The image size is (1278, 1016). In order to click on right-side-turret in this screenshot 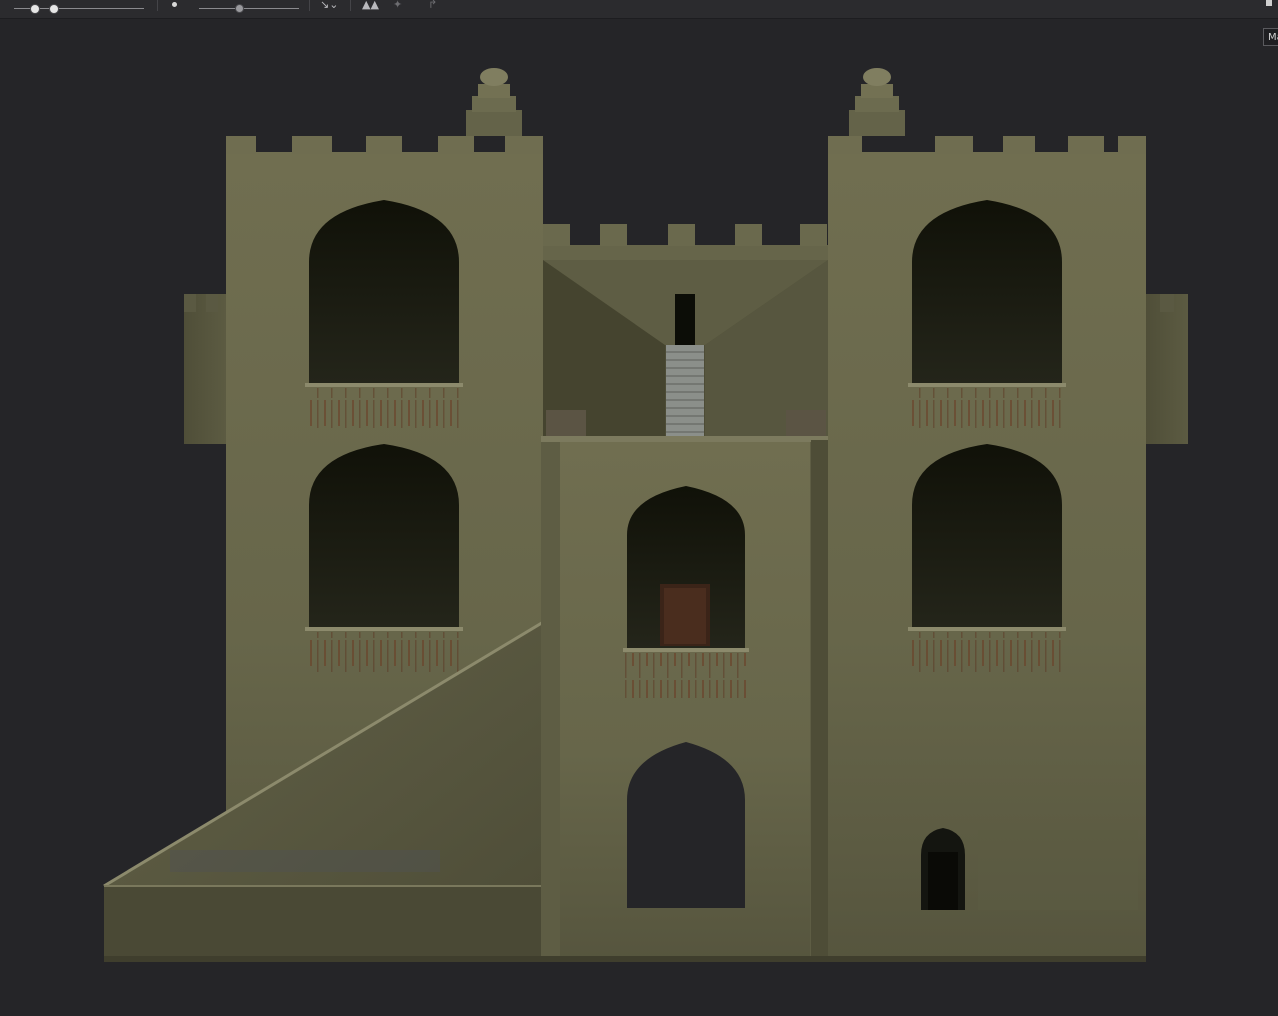, I will do `click(1166, 369)`.